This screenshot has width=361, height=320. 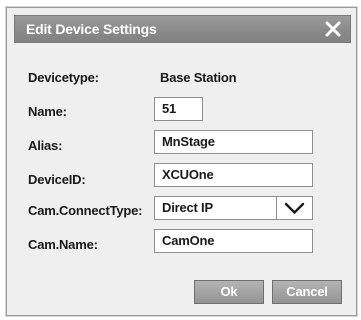 I want to click on deviceid-label: DeviceID:, so click(x=57, y=179).